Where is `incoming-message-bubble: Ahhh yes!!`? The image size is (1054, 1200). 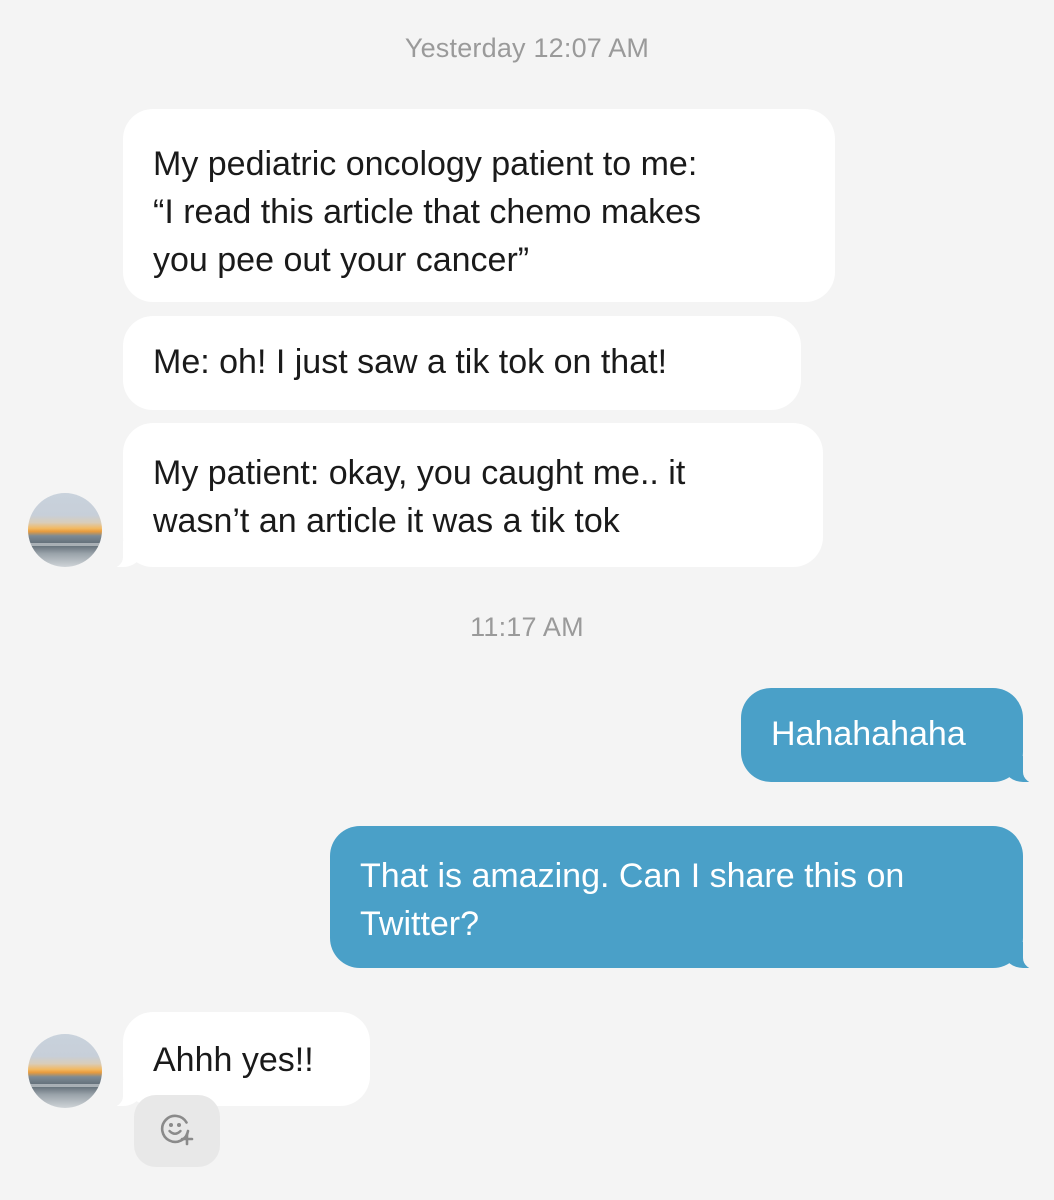
incoming-message-bubble: Ahhh yes!! is located at coordinates (233, 1060).